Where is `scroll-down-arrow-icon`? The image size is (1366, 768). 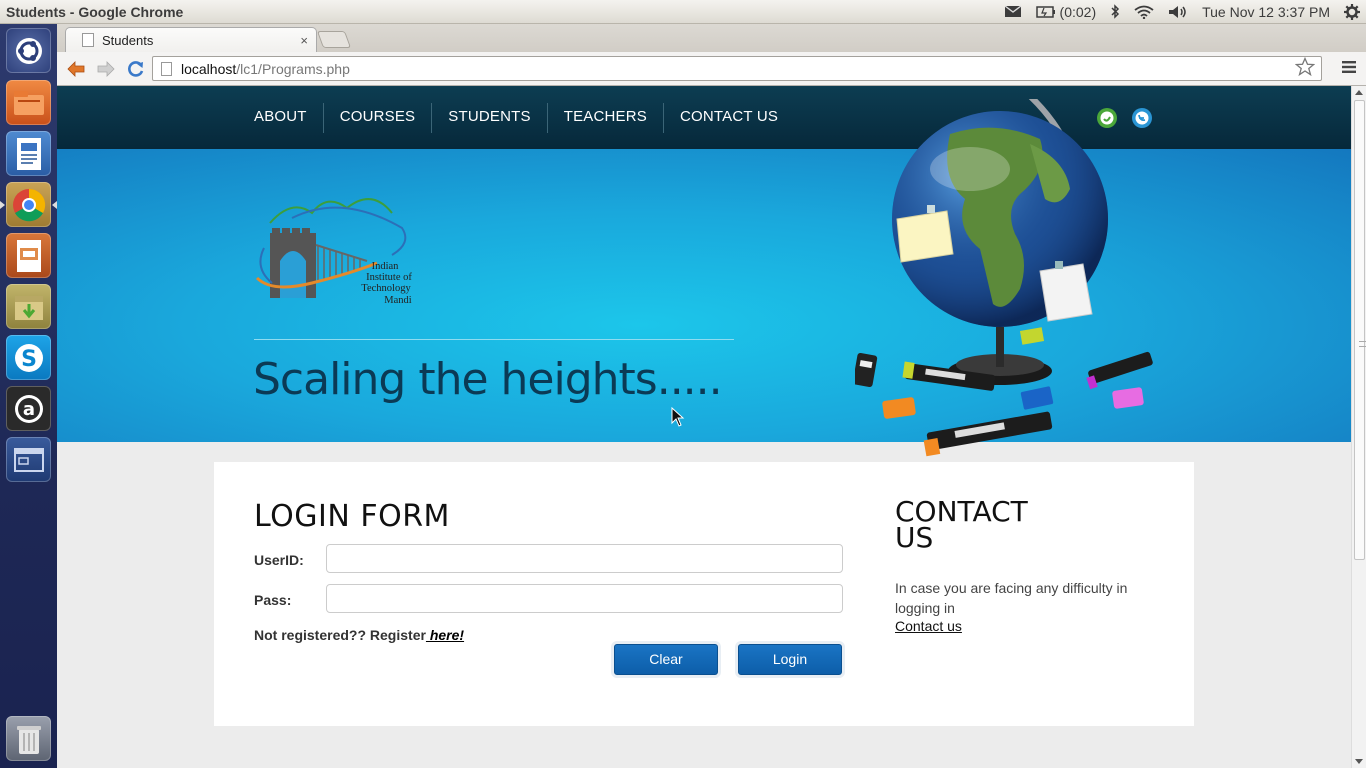
scroll-down-arrow-icon is located at coordinates (1359, 761).